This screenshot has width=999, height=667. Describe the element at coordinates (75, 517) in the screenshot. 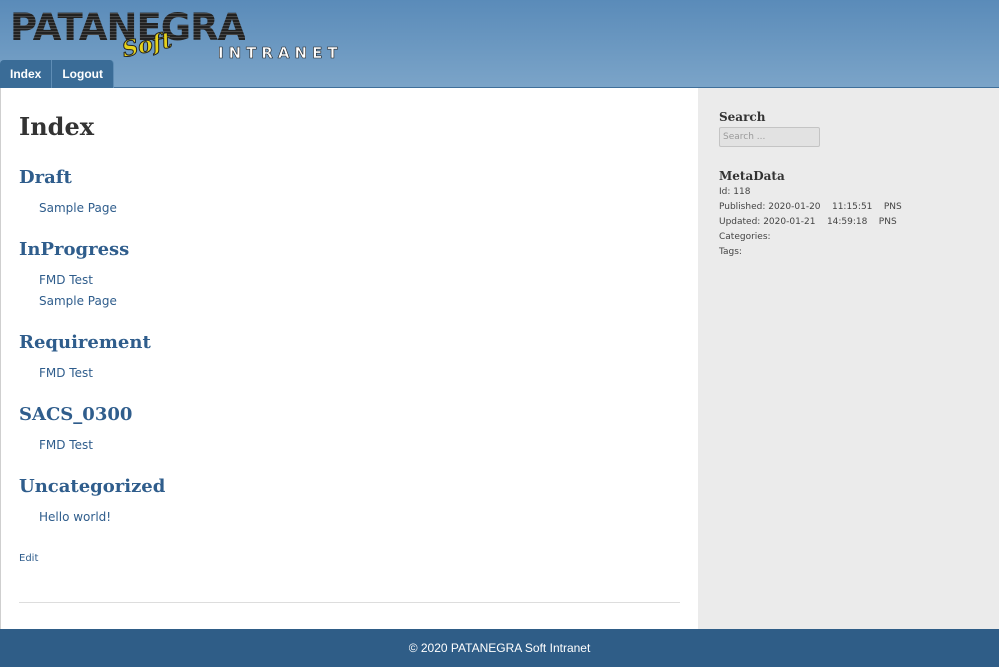

I see `post-link: Hello world!` at that location.